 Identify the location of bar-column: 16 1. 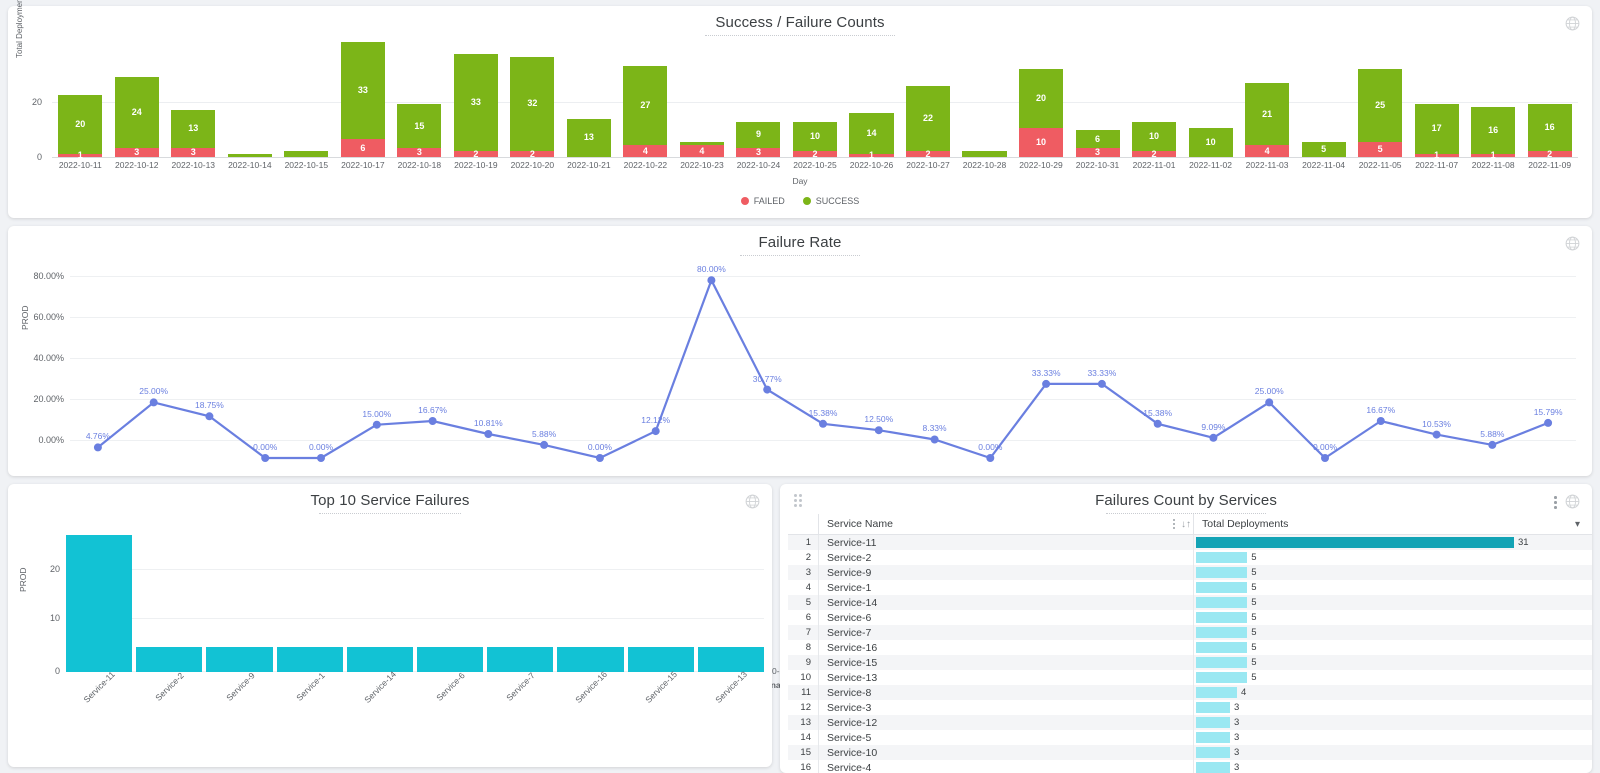
(1493, 99).